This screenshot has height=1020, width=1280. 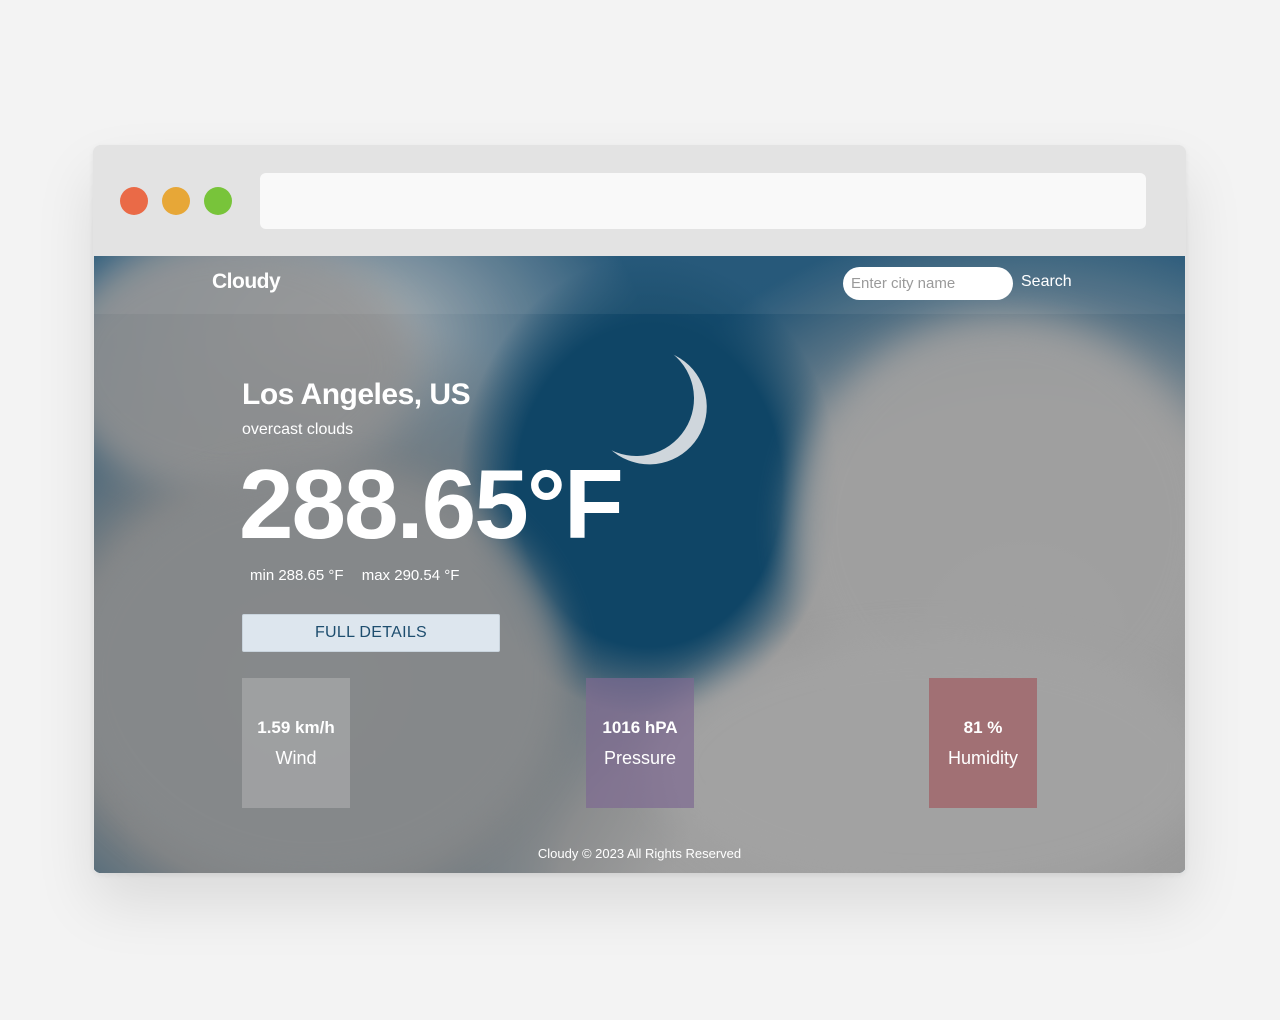 I want to click on wind-label: Wind, so click(x=296, y=758).